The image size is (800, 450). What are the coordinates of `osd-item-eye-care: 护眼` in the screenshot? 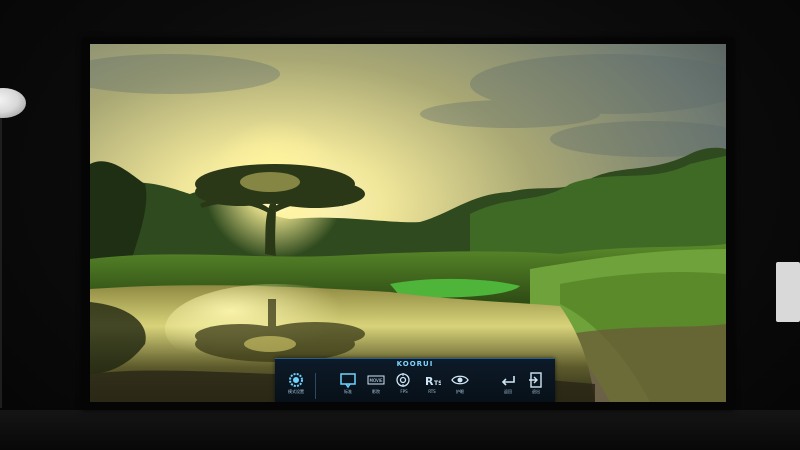 It's located at (460, 386).